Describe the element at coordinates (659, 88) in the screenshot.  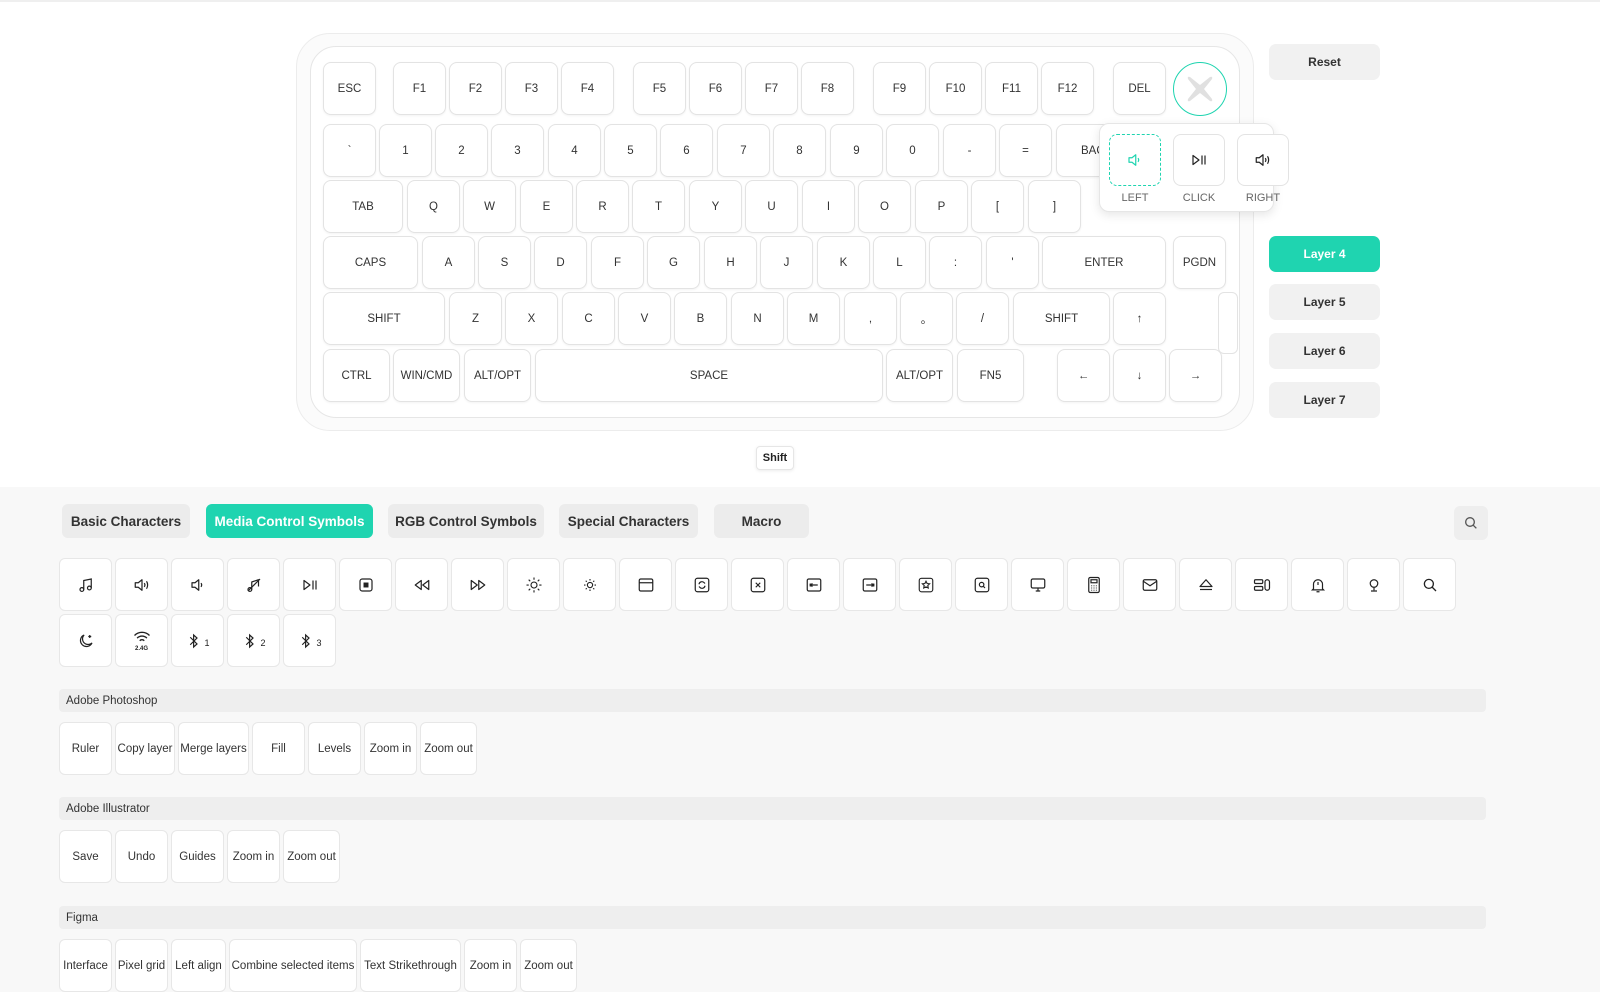
I see `key-f5: F5` at that location.